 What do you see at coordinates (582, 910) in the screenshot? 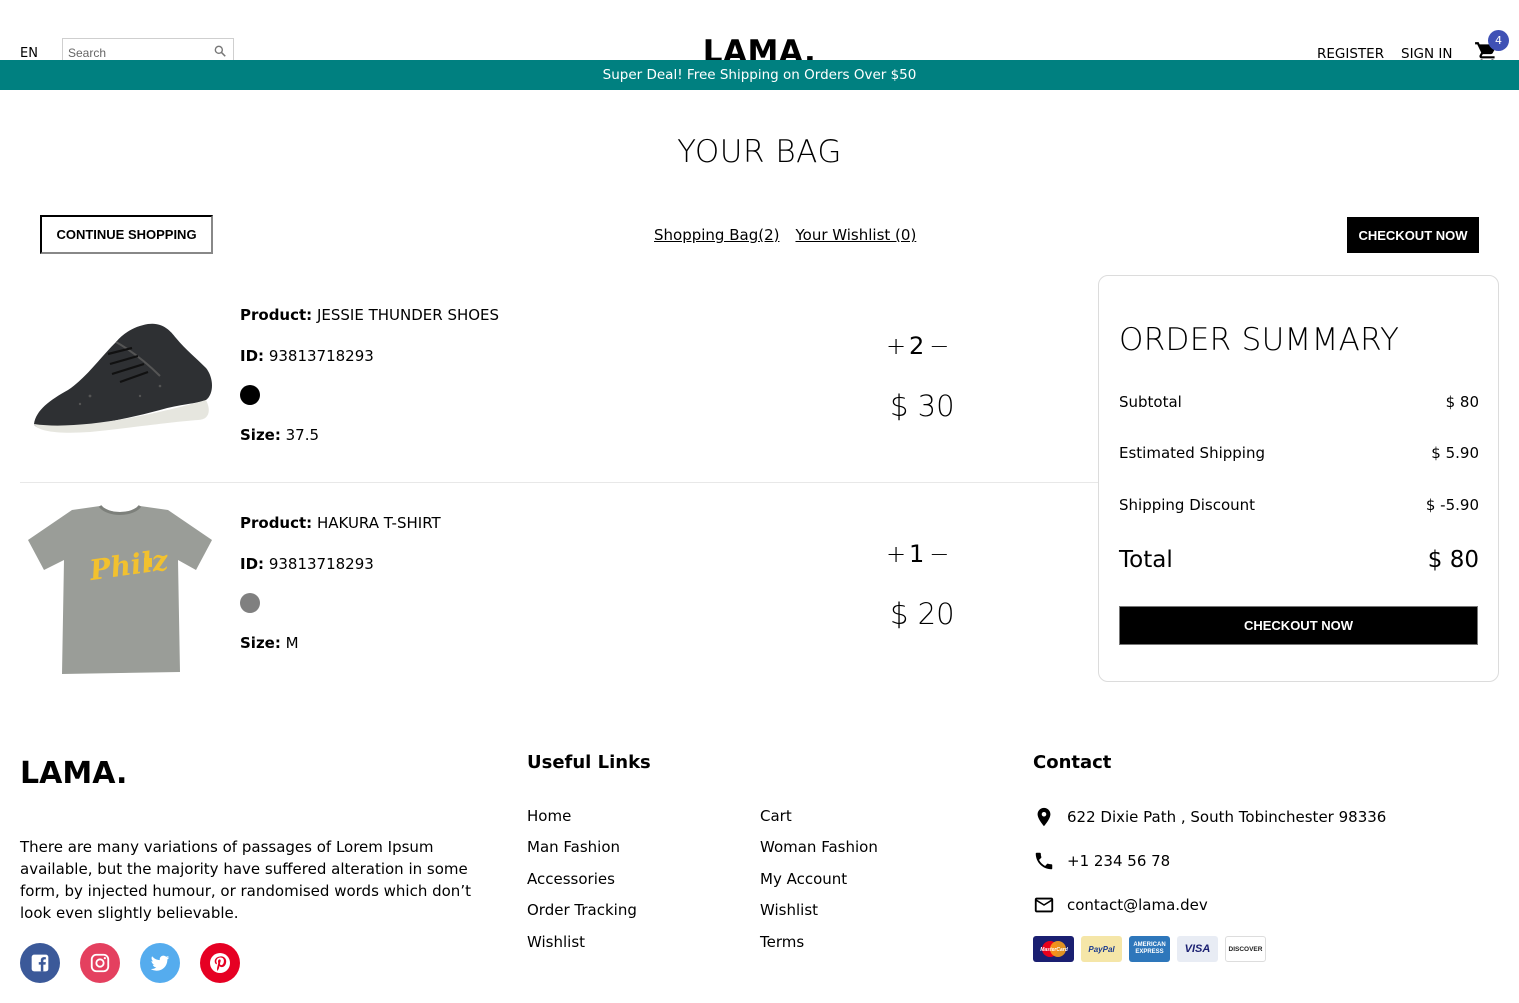
I see `footer-link-order-tracking: Order Tracking` at bounding box center [582, 910].